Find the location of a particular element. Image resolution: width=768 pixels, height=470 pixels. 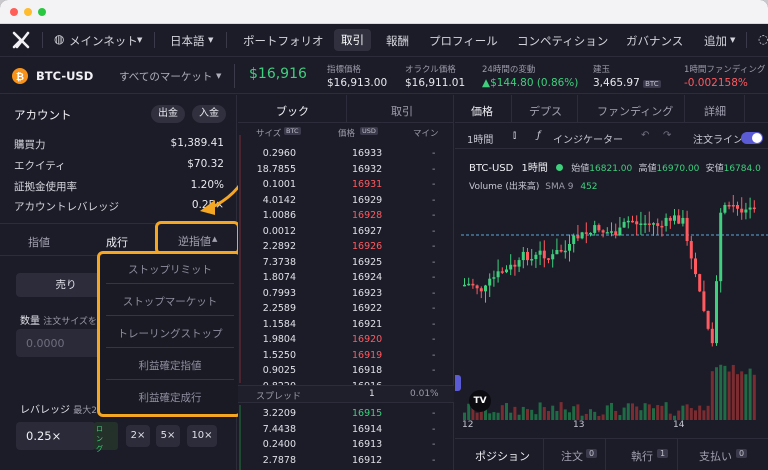

tab-details: 詳細 is located at coordinates (715, 111).